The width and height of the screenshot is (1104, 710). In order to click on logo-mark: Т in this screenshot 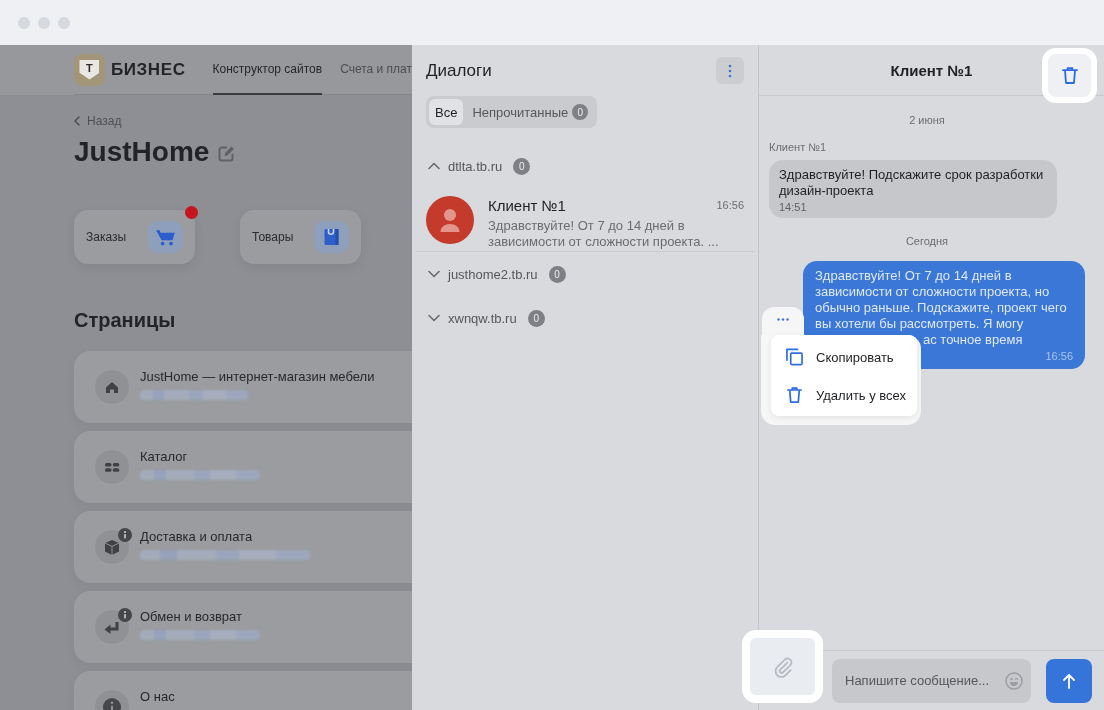, I will do `click(89, 69)`.